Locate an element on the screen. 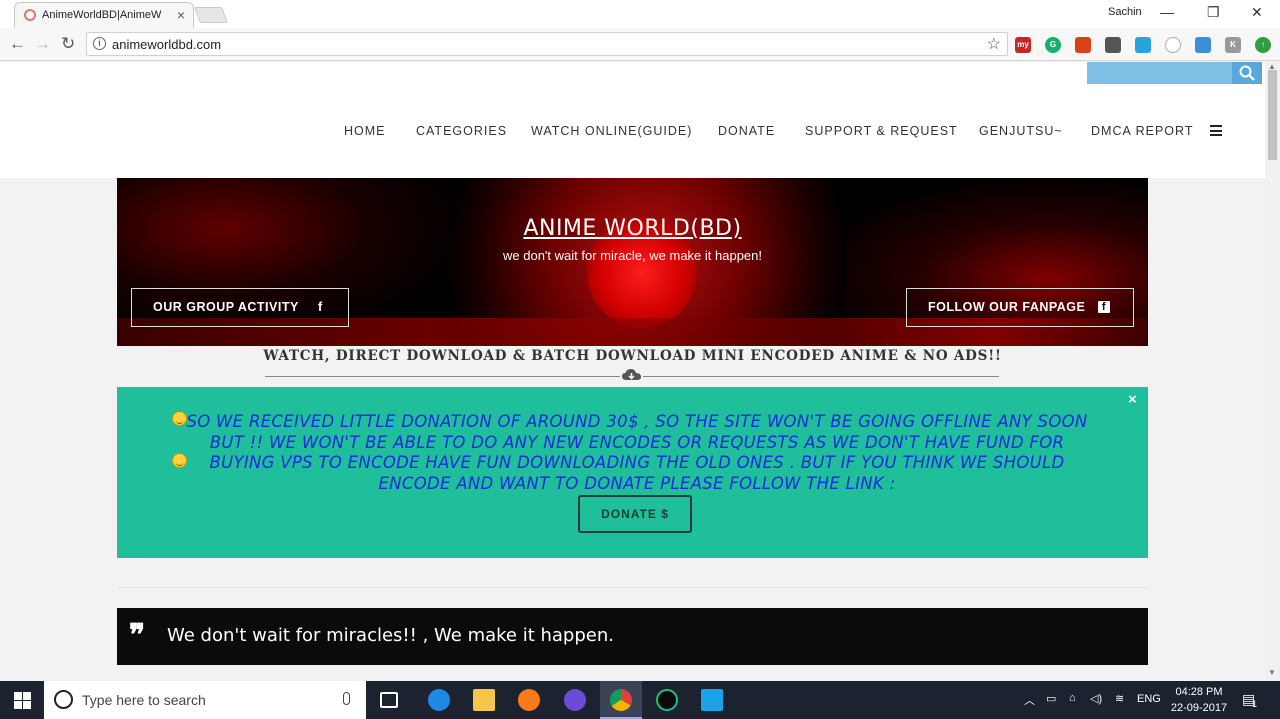  windows-start-icon is located at coordinates (22, 700).